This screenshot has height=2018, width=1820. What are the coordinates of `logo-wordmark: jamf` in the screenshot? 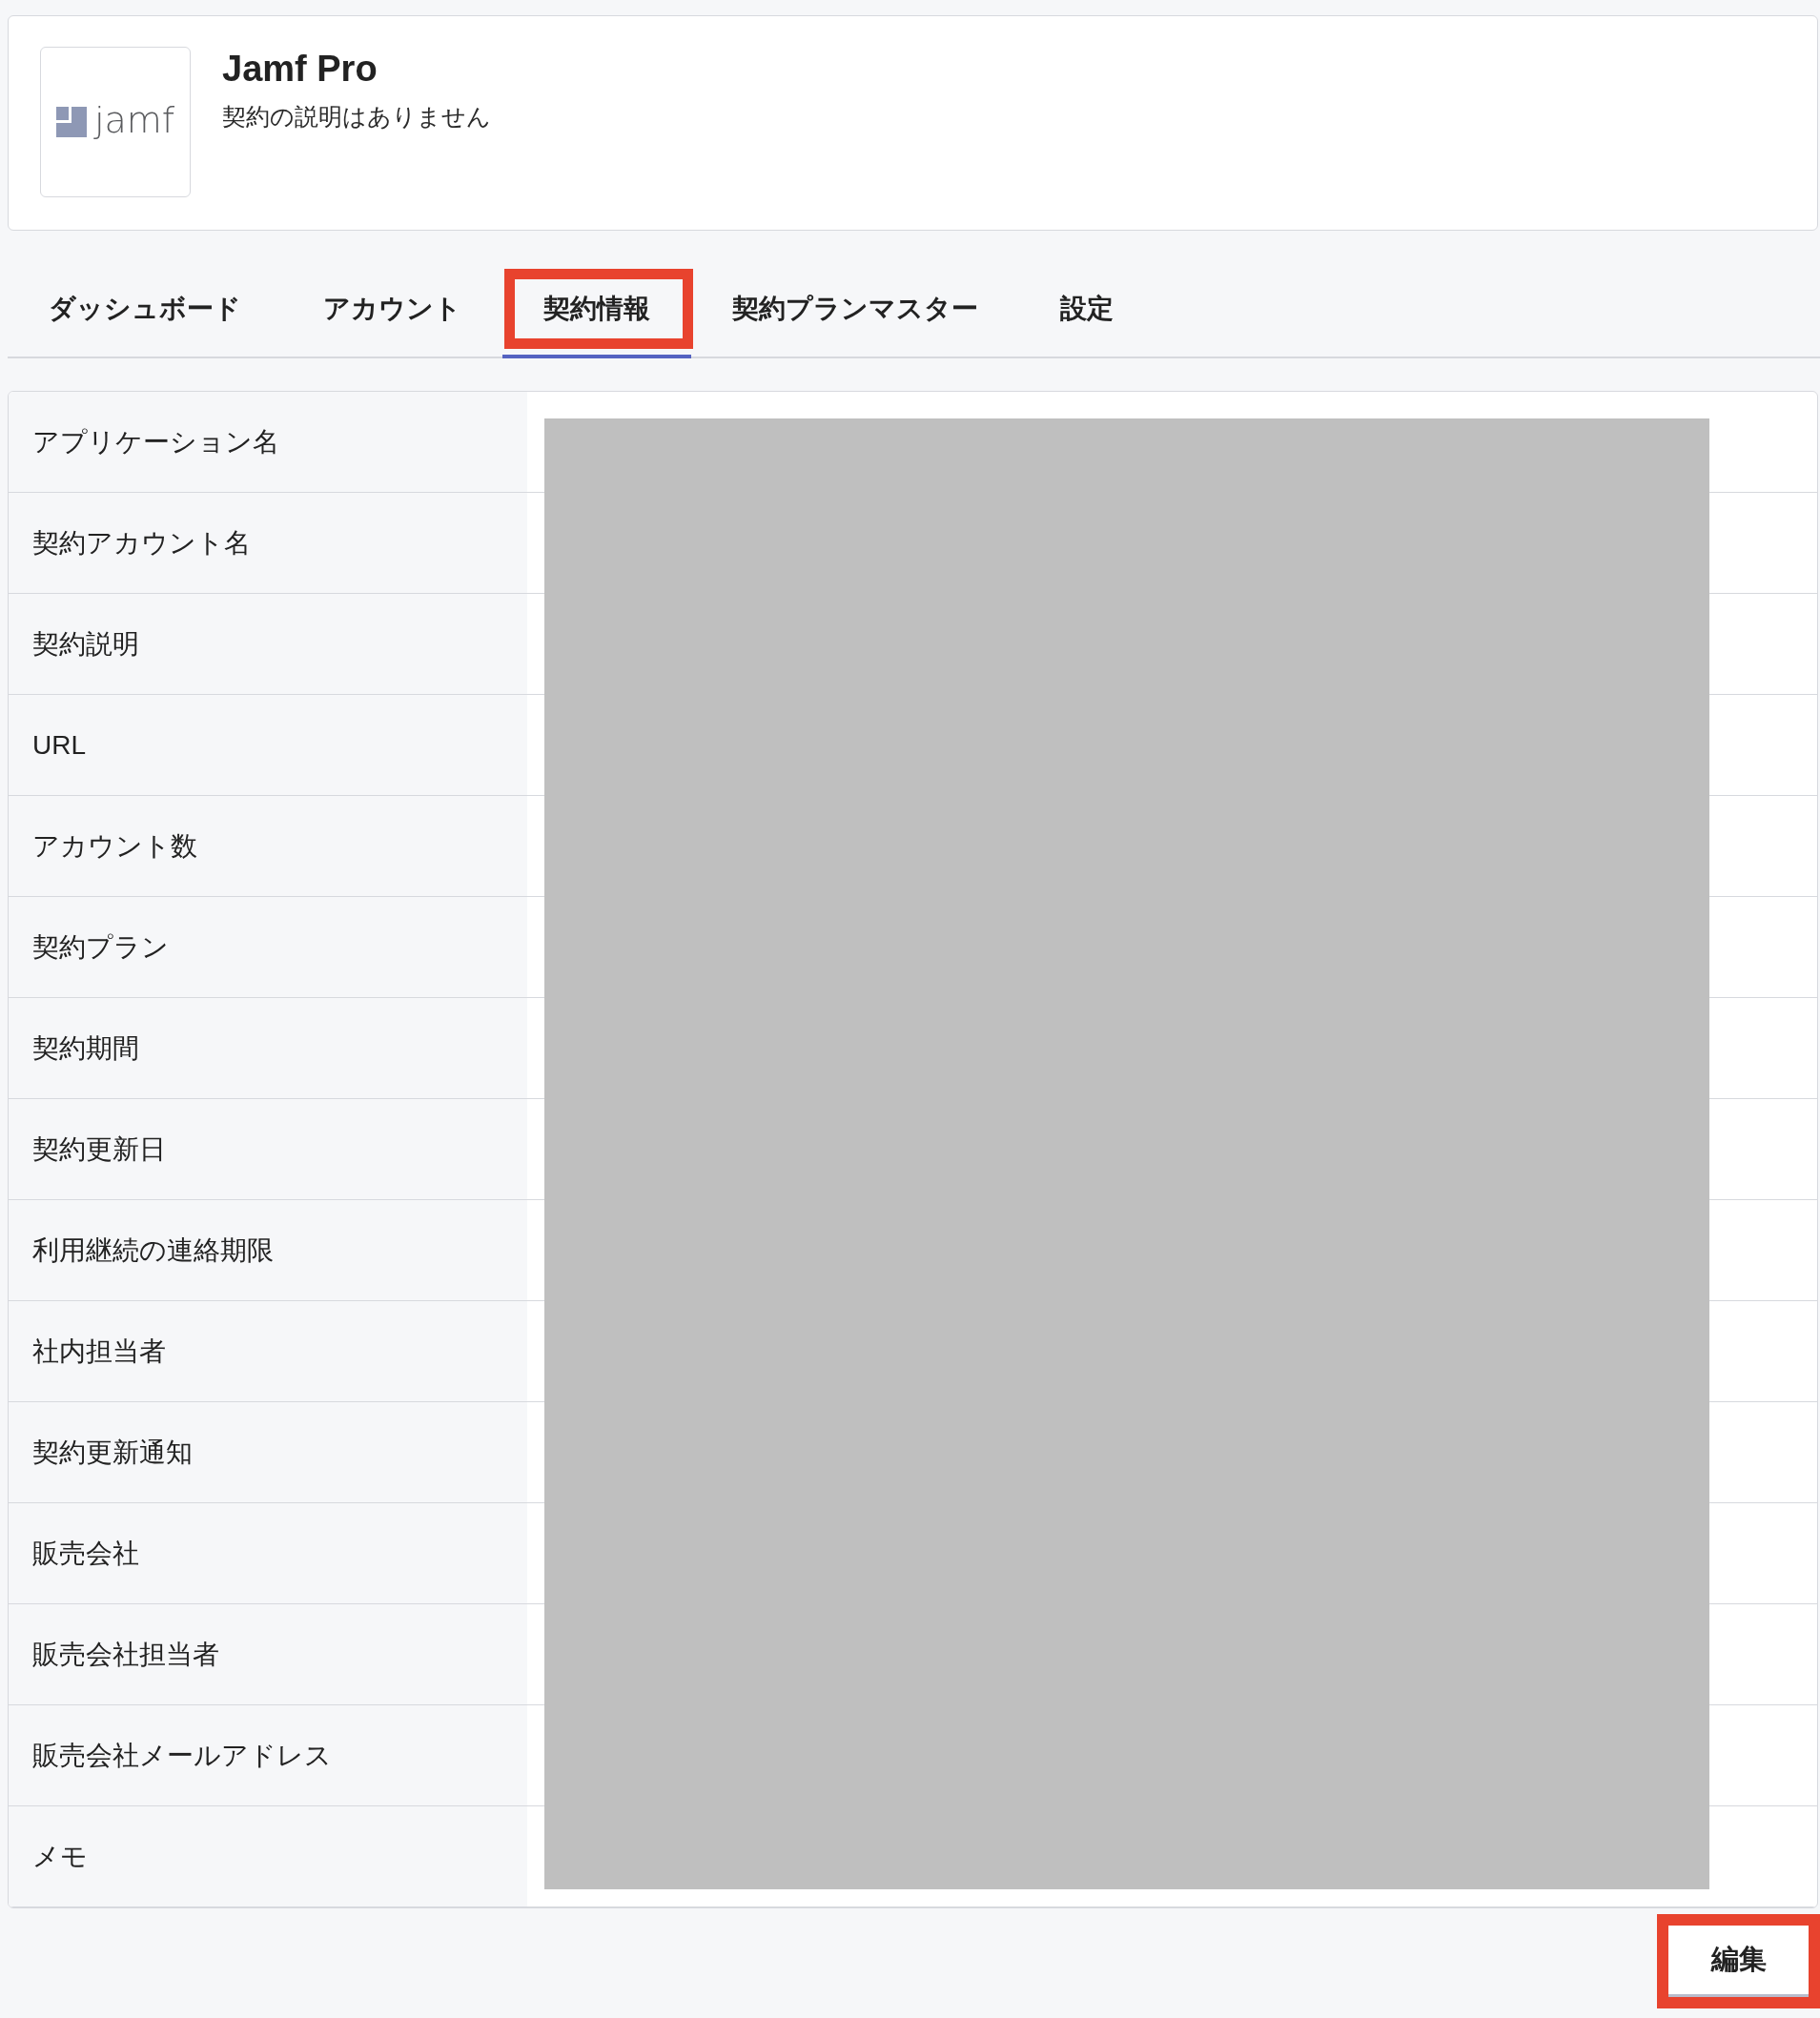 It's located at (134, 122).